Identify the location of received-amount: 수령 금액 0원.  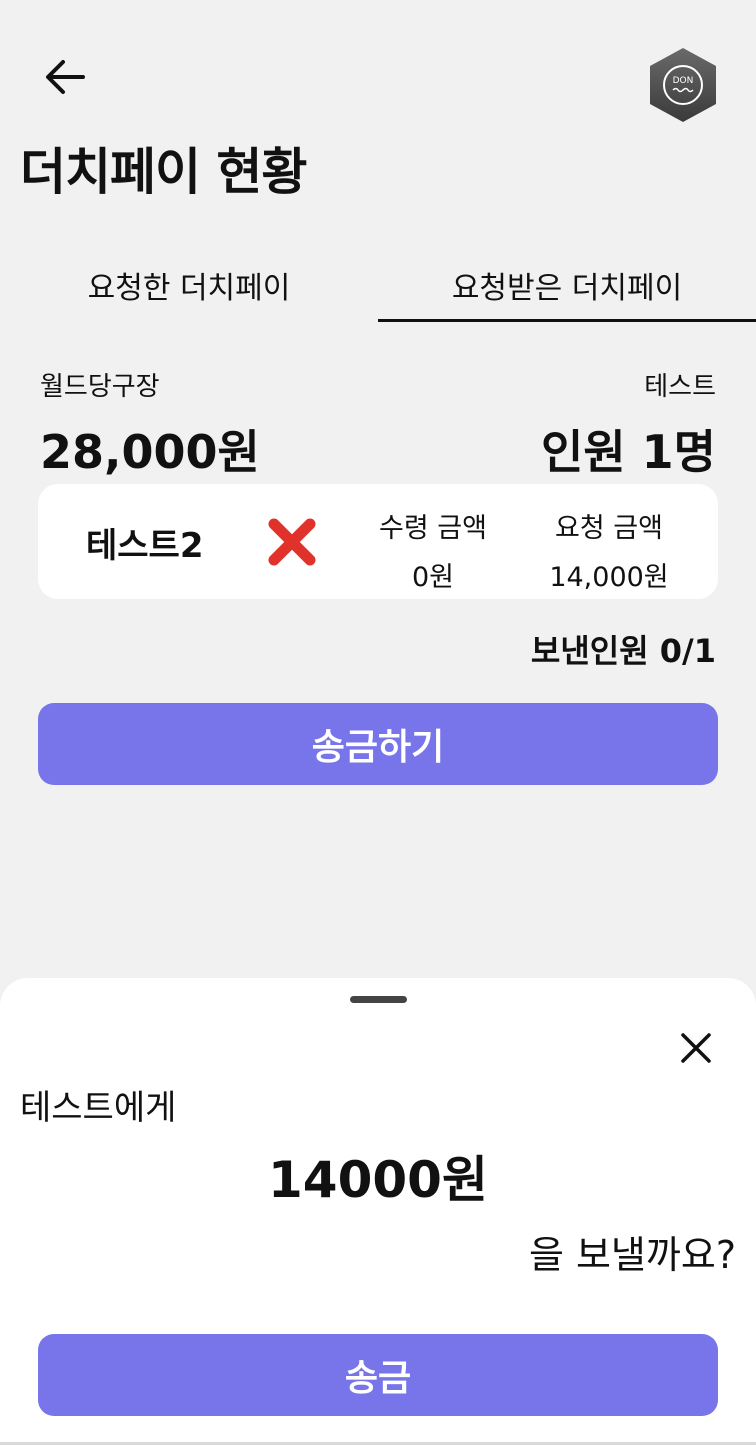
(433, 550).